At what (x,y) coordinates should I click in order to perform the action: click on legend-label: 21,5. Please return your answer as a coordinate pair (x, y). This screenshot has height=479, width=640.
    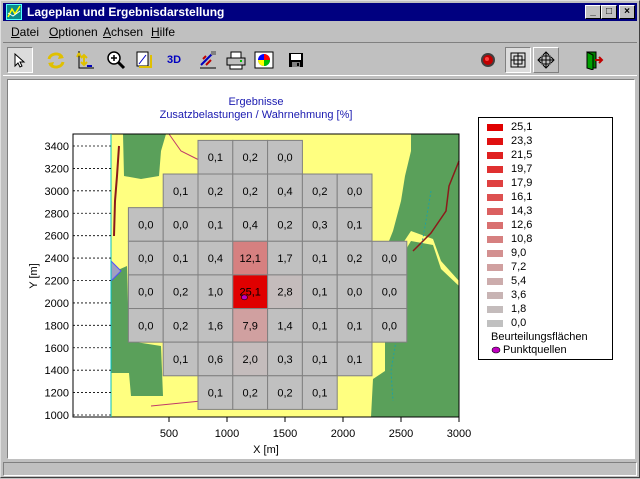
    Looking at the image, I should click on (522, 155).